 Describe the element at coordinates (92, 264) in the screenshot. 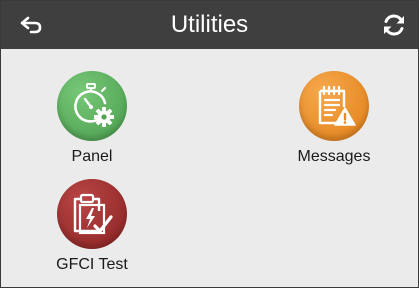

I see `gfci-test-label: GFCI Test` at that location.